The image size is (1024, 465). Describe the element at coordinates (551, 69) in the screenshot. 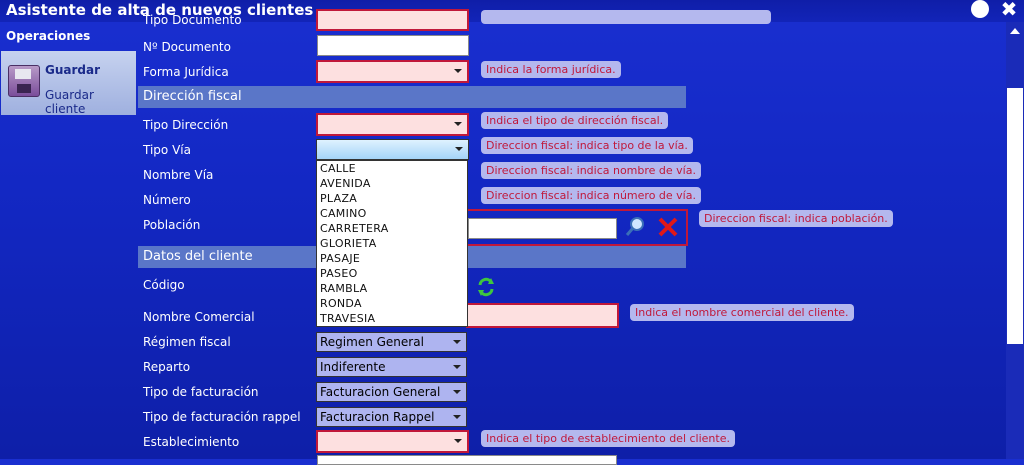

I see `forma-juridica-tooltip: Indica la forma jurídica.` at that location.